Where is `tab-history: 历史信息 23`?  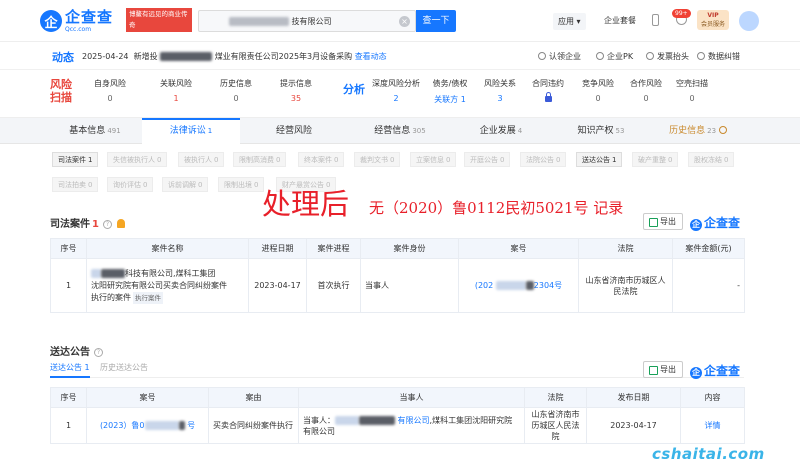 tab-history: 历史信息 23 is located at coordinates (698, 131).